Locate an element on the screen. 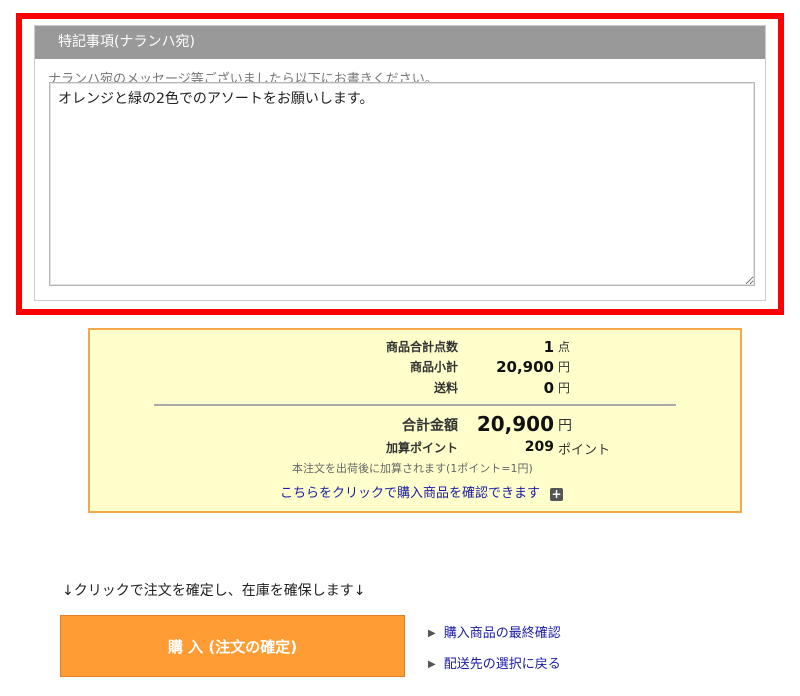  view-purchased-items-link: こちらをクリックで購入商品を確認できます + is located at coordinates (422, 491).